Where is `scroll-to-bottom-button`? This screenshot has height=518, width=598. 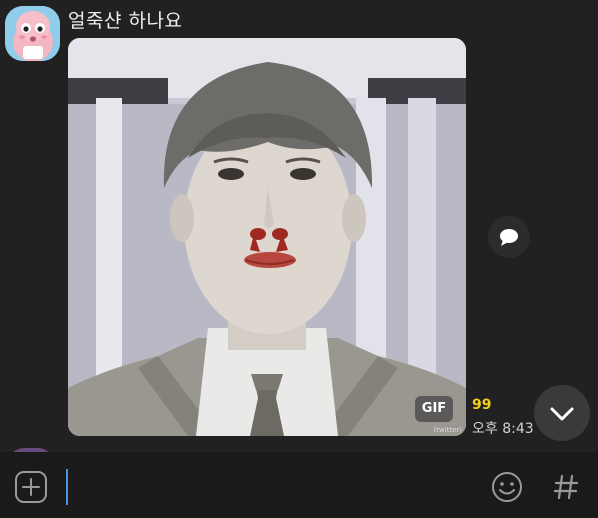 scroll-to-bottom-button is located at coordinates (562, 413).